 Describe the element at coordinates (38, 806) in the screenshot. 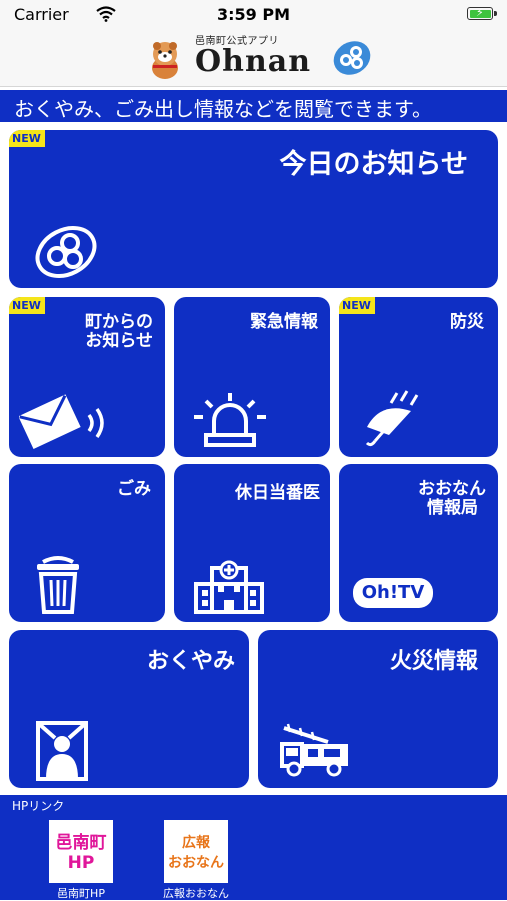

I see `hp-link-title: HPリンク` at that location.